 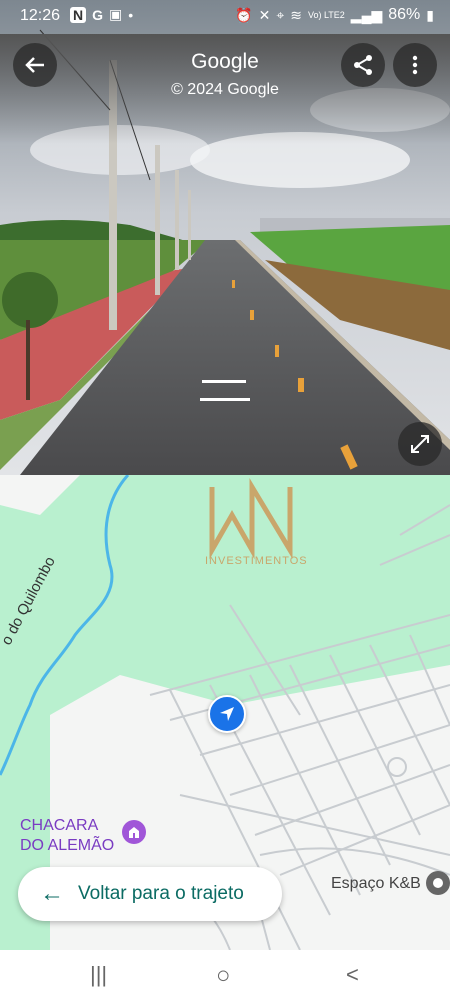 I want to click on expand-button, so click(x=420, y=444).